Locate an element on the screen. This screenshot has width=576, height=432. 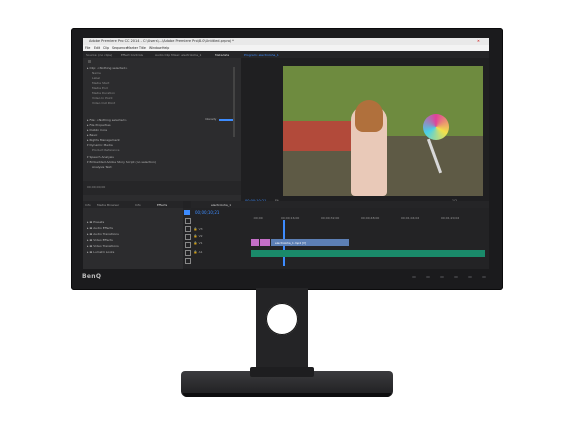
program-video-frame is located at coordinates (383, 131).